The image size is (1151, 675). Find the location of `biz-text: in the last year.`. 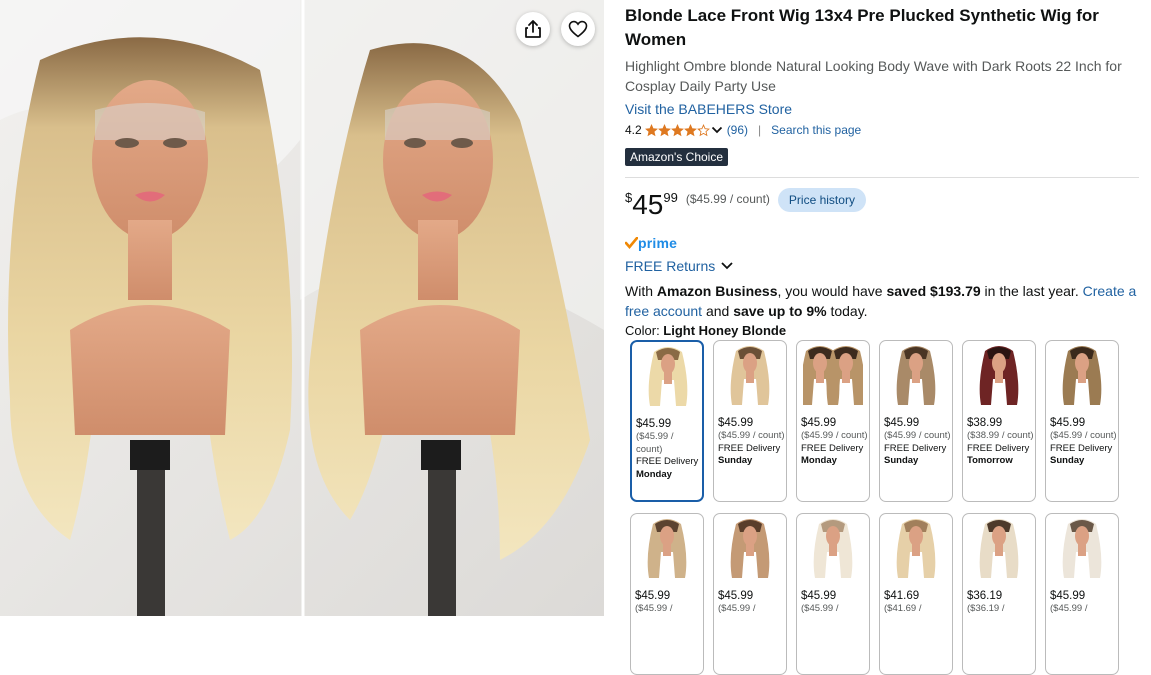

biz-text: in the last year. is located at coordinates (1031, 291).